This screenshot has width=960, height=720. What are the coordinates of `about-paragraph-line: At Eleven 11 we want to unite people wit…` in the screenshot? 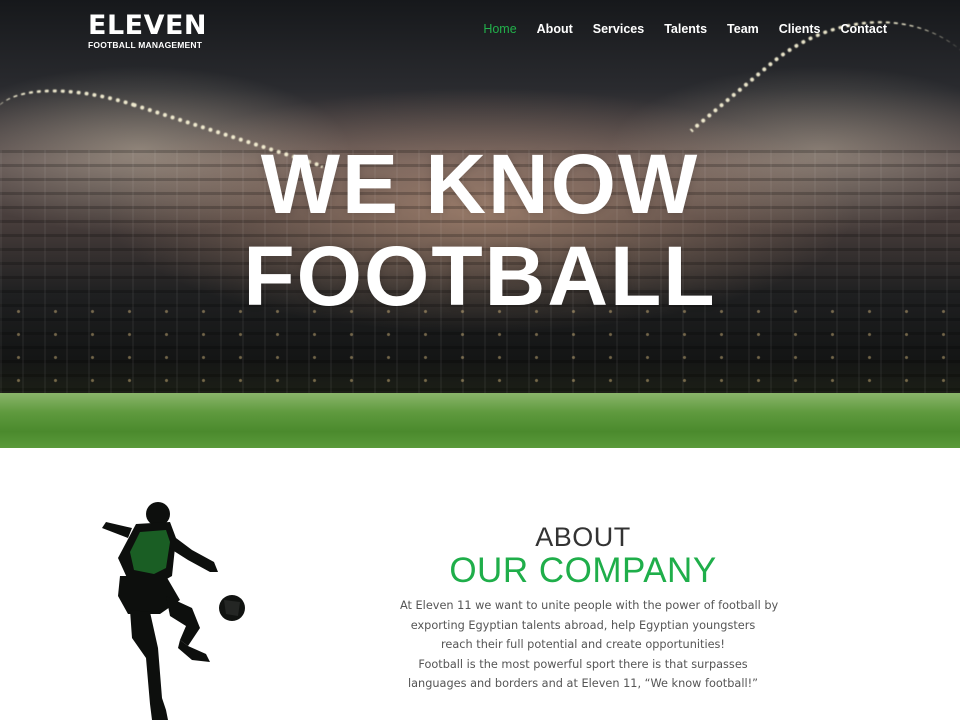 It's located at (589, 605).